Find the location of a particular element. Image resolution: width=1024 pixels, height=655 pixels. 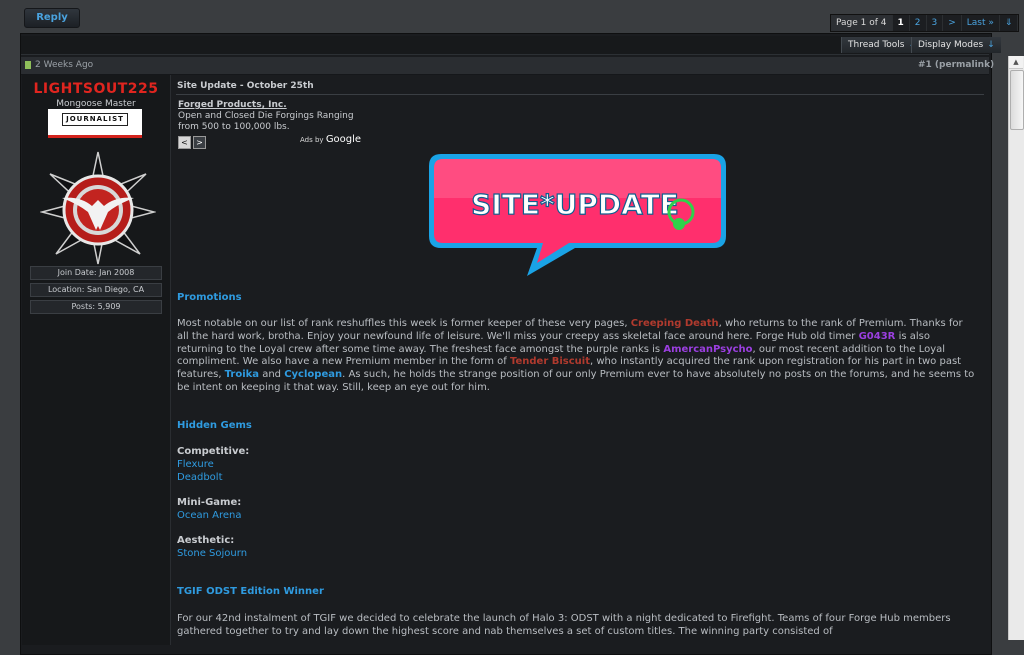

map-link: Deadbolt is located at coordinates (200, 477).